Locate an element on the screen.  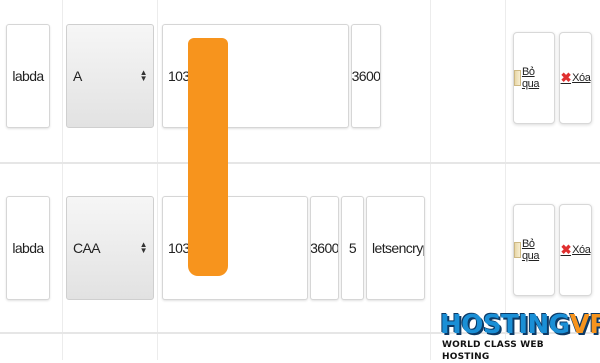
caa-flag-value: 5 is located at coordinates (352, 248).